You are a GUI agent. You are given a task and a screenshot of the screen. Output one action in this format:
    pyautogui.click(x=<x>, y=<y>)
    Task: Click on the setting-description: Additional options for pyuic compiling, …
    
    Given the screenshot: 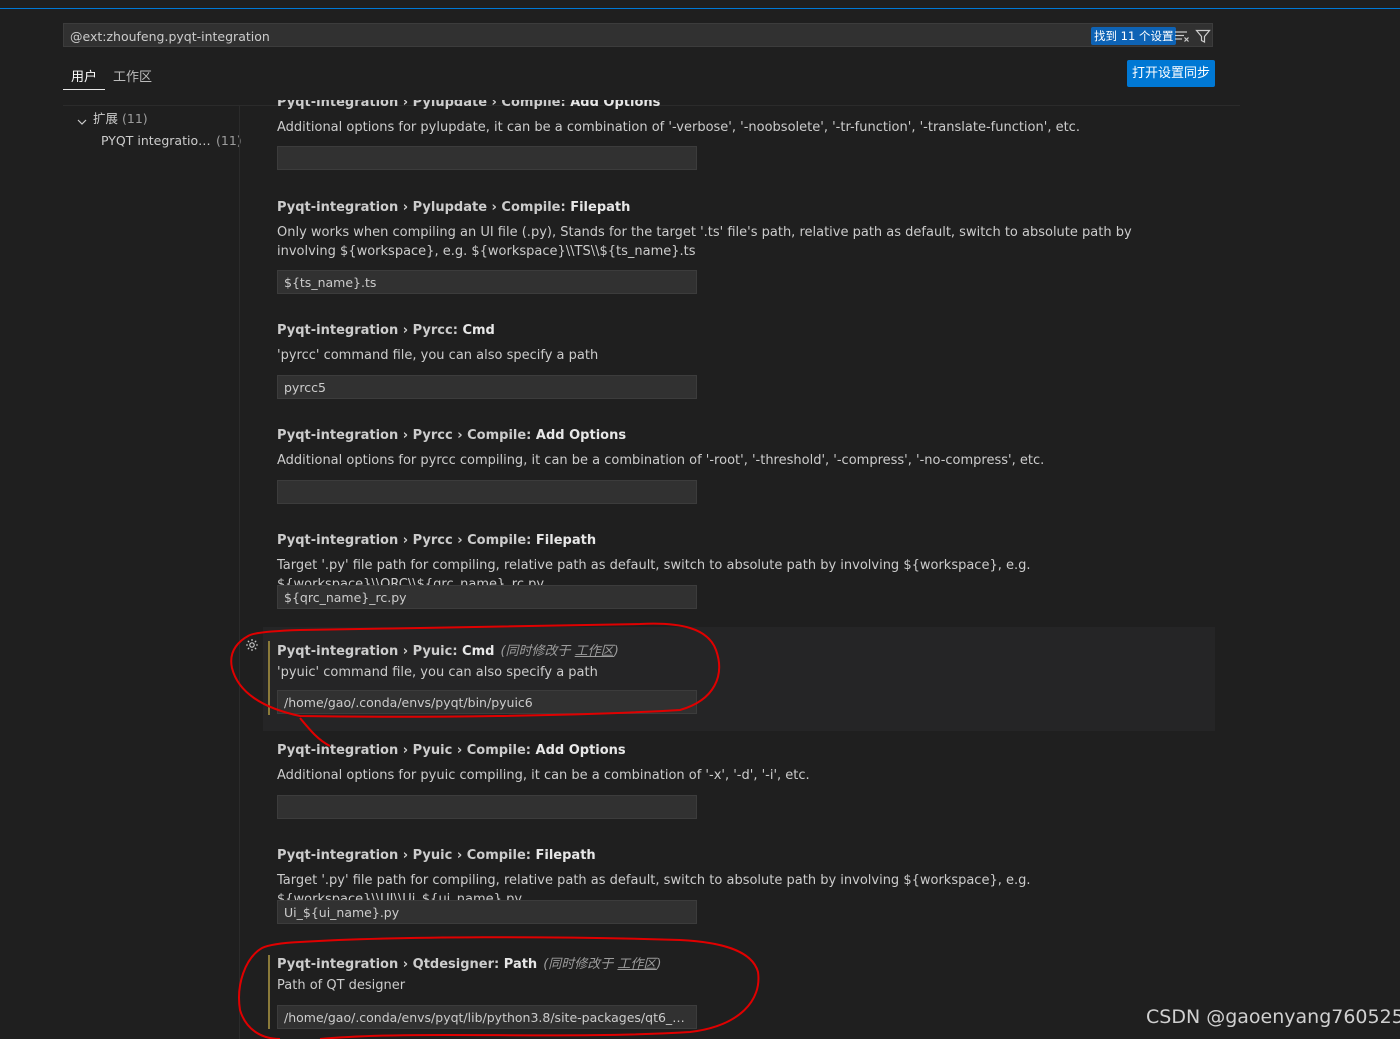 What is the action you would take?
    pyautogui.click(x=543, y=775)
    